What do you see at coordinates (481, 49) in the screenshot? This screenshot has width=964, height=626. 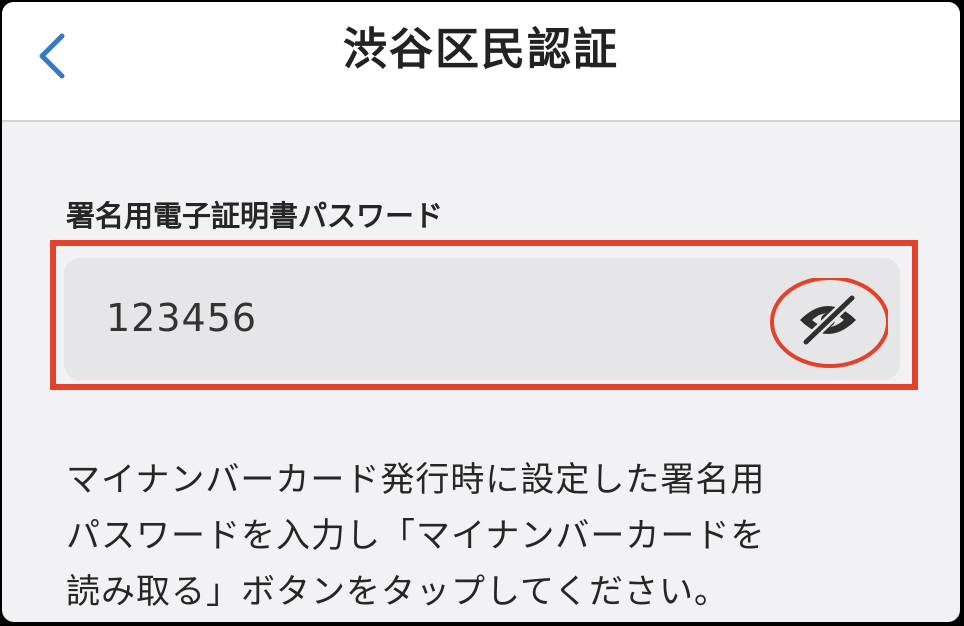 I see `page-title: 渋谷区民認証` at bounding box center [481, 49].